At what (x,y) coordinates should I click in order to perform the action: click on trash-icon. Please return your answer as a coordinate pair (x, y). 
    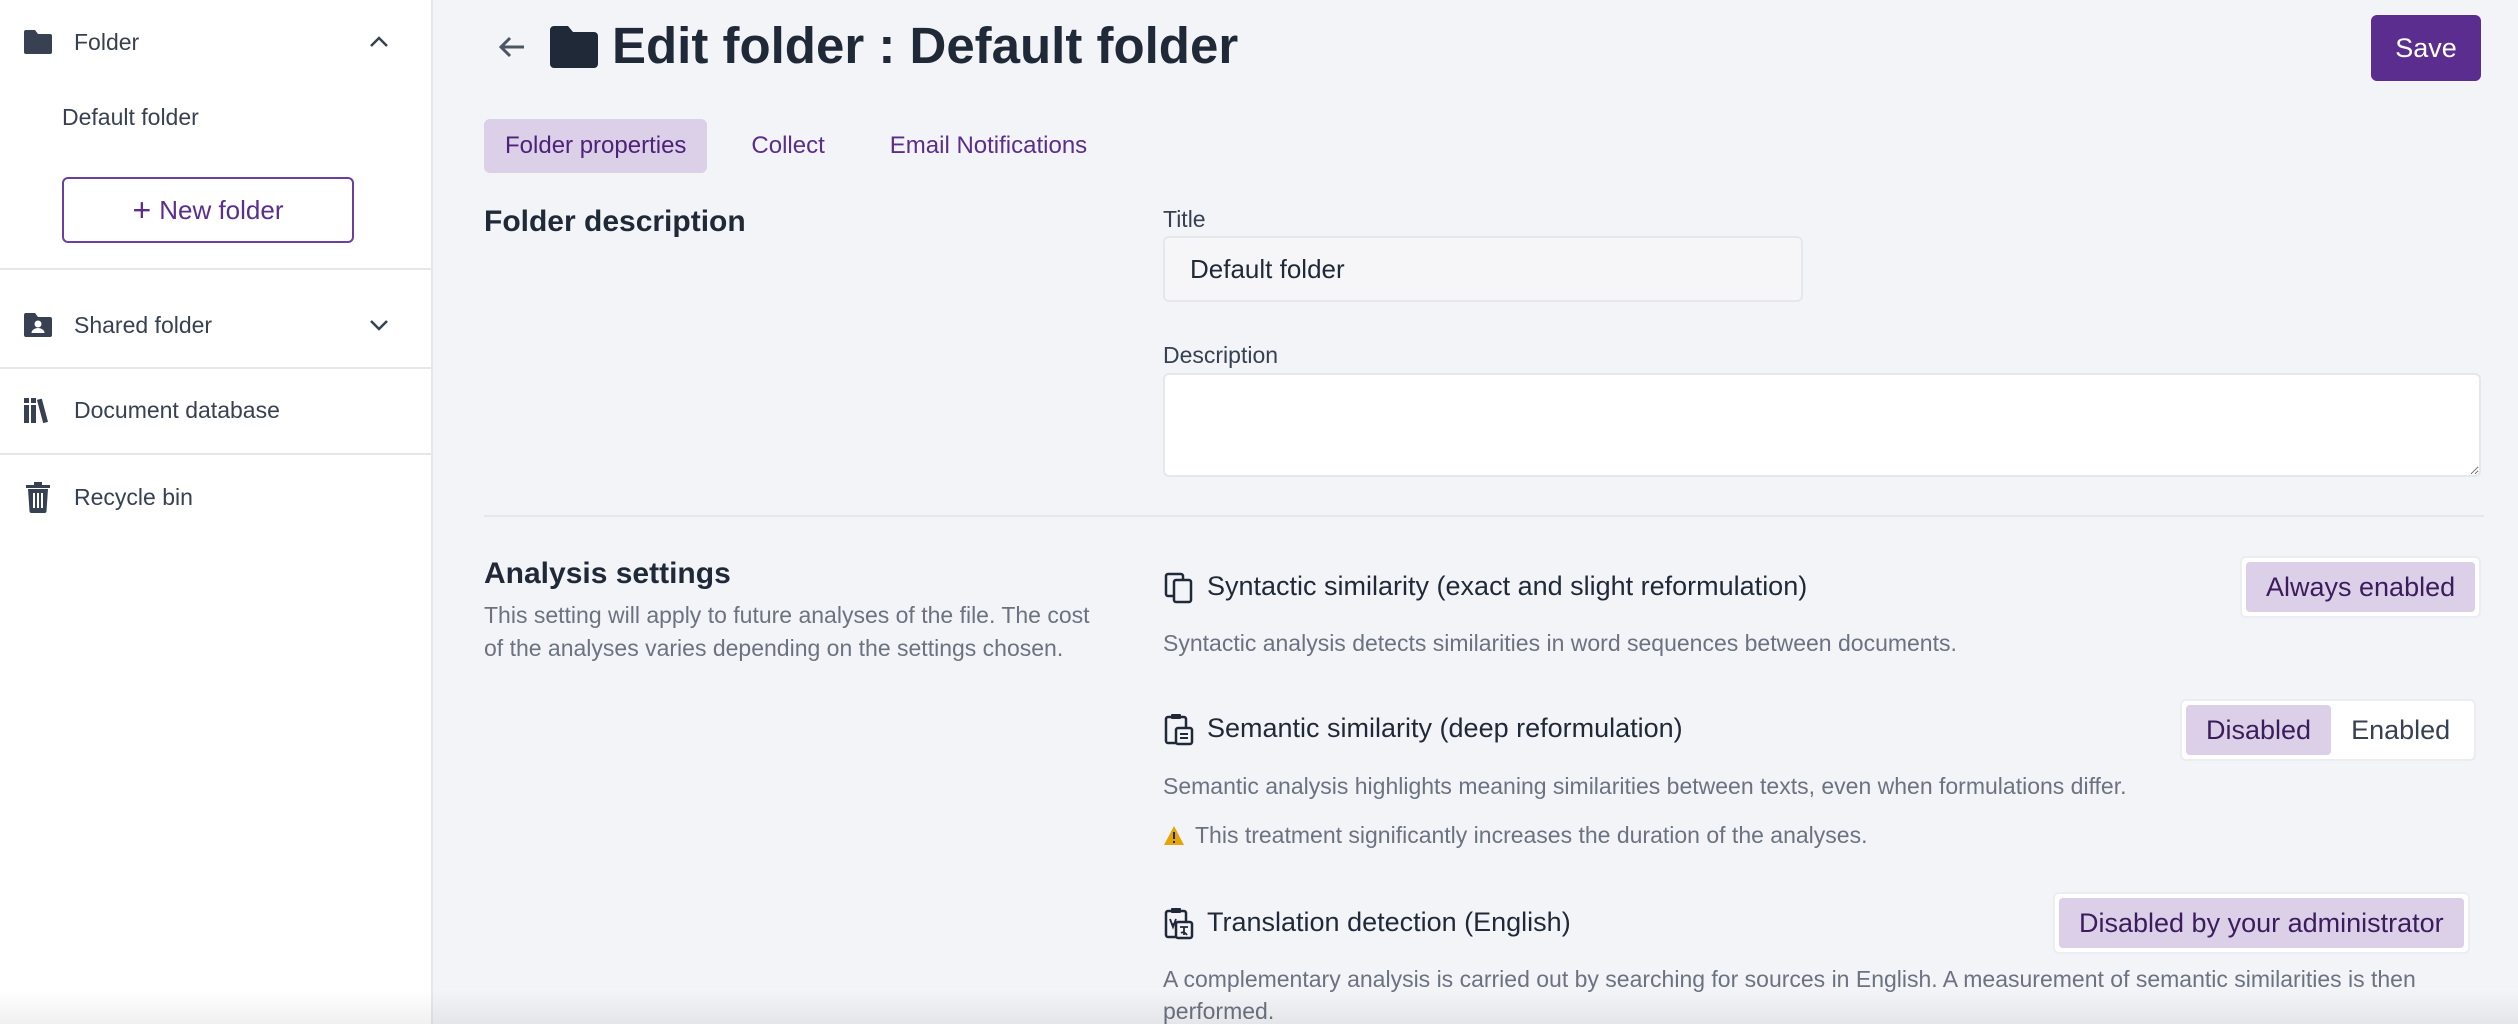
    Looking at the image, I should click on (38, 497).